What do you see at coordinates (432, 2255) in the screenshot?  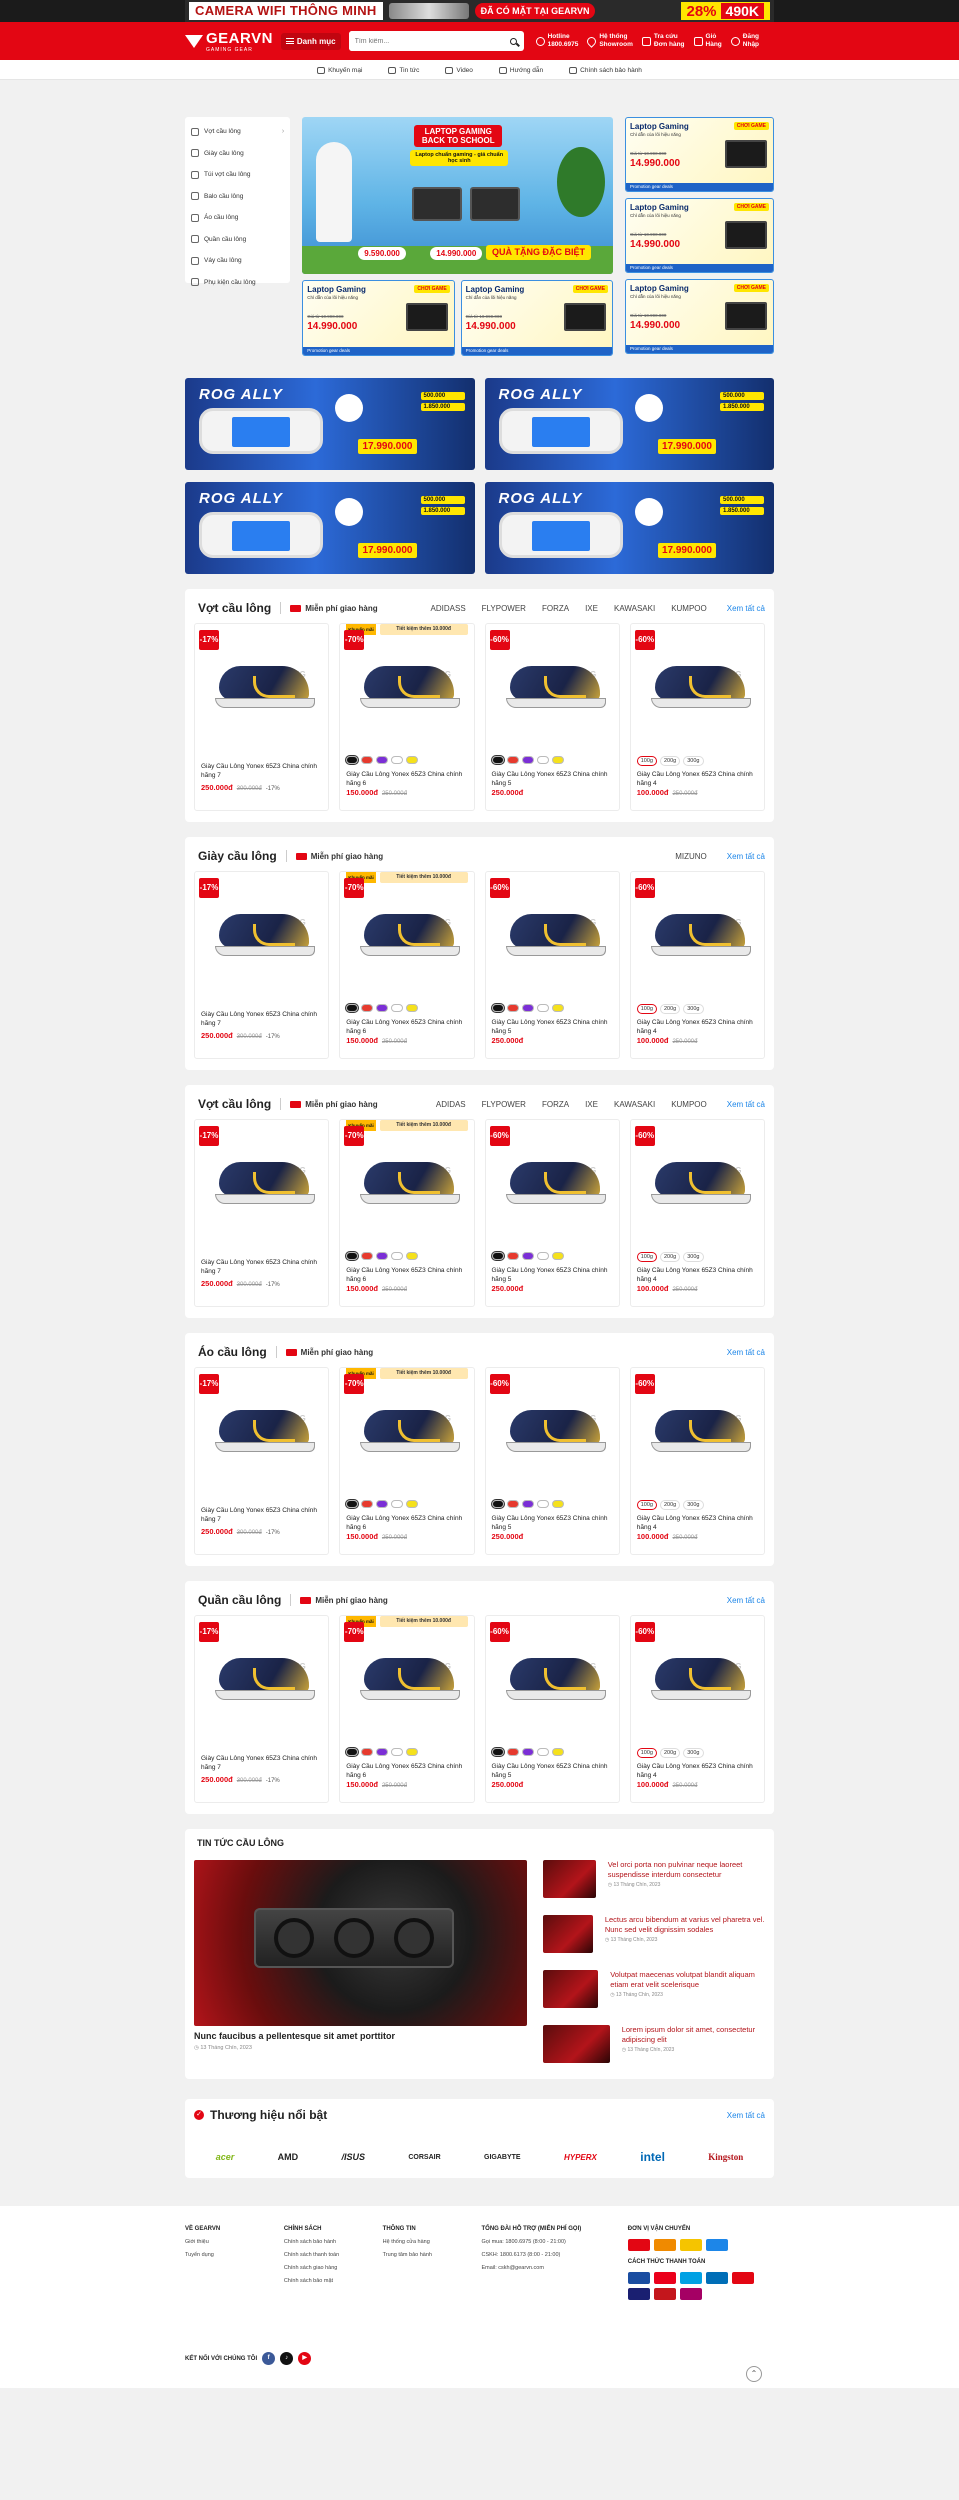 I see `footer-link: Trung tâm bảo hành` at bounding box center [432, 2255].